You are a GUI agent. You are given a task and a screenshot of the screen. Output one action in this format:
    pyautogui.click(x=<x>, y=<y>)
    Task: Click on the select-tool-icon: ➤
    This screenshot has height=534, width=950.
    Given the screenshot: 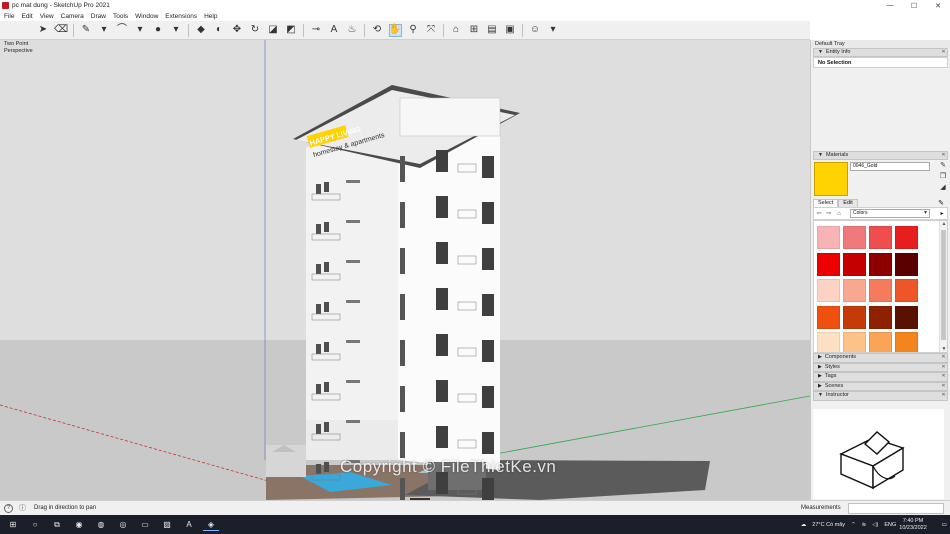 What is the action you would take?
    pyautogui.click(x=43, y=30)
    